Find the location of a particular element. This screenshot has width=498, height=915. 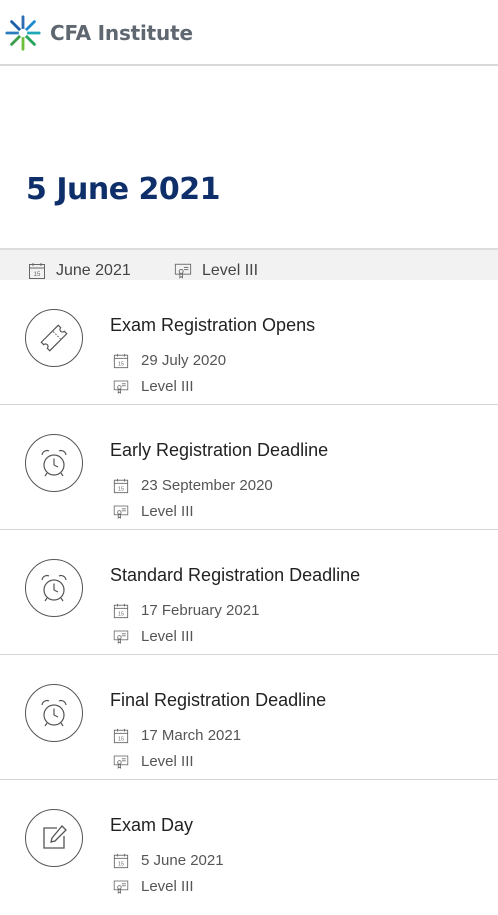

event-date-text: 23 September 2020 is located at coordinates (207, 485).